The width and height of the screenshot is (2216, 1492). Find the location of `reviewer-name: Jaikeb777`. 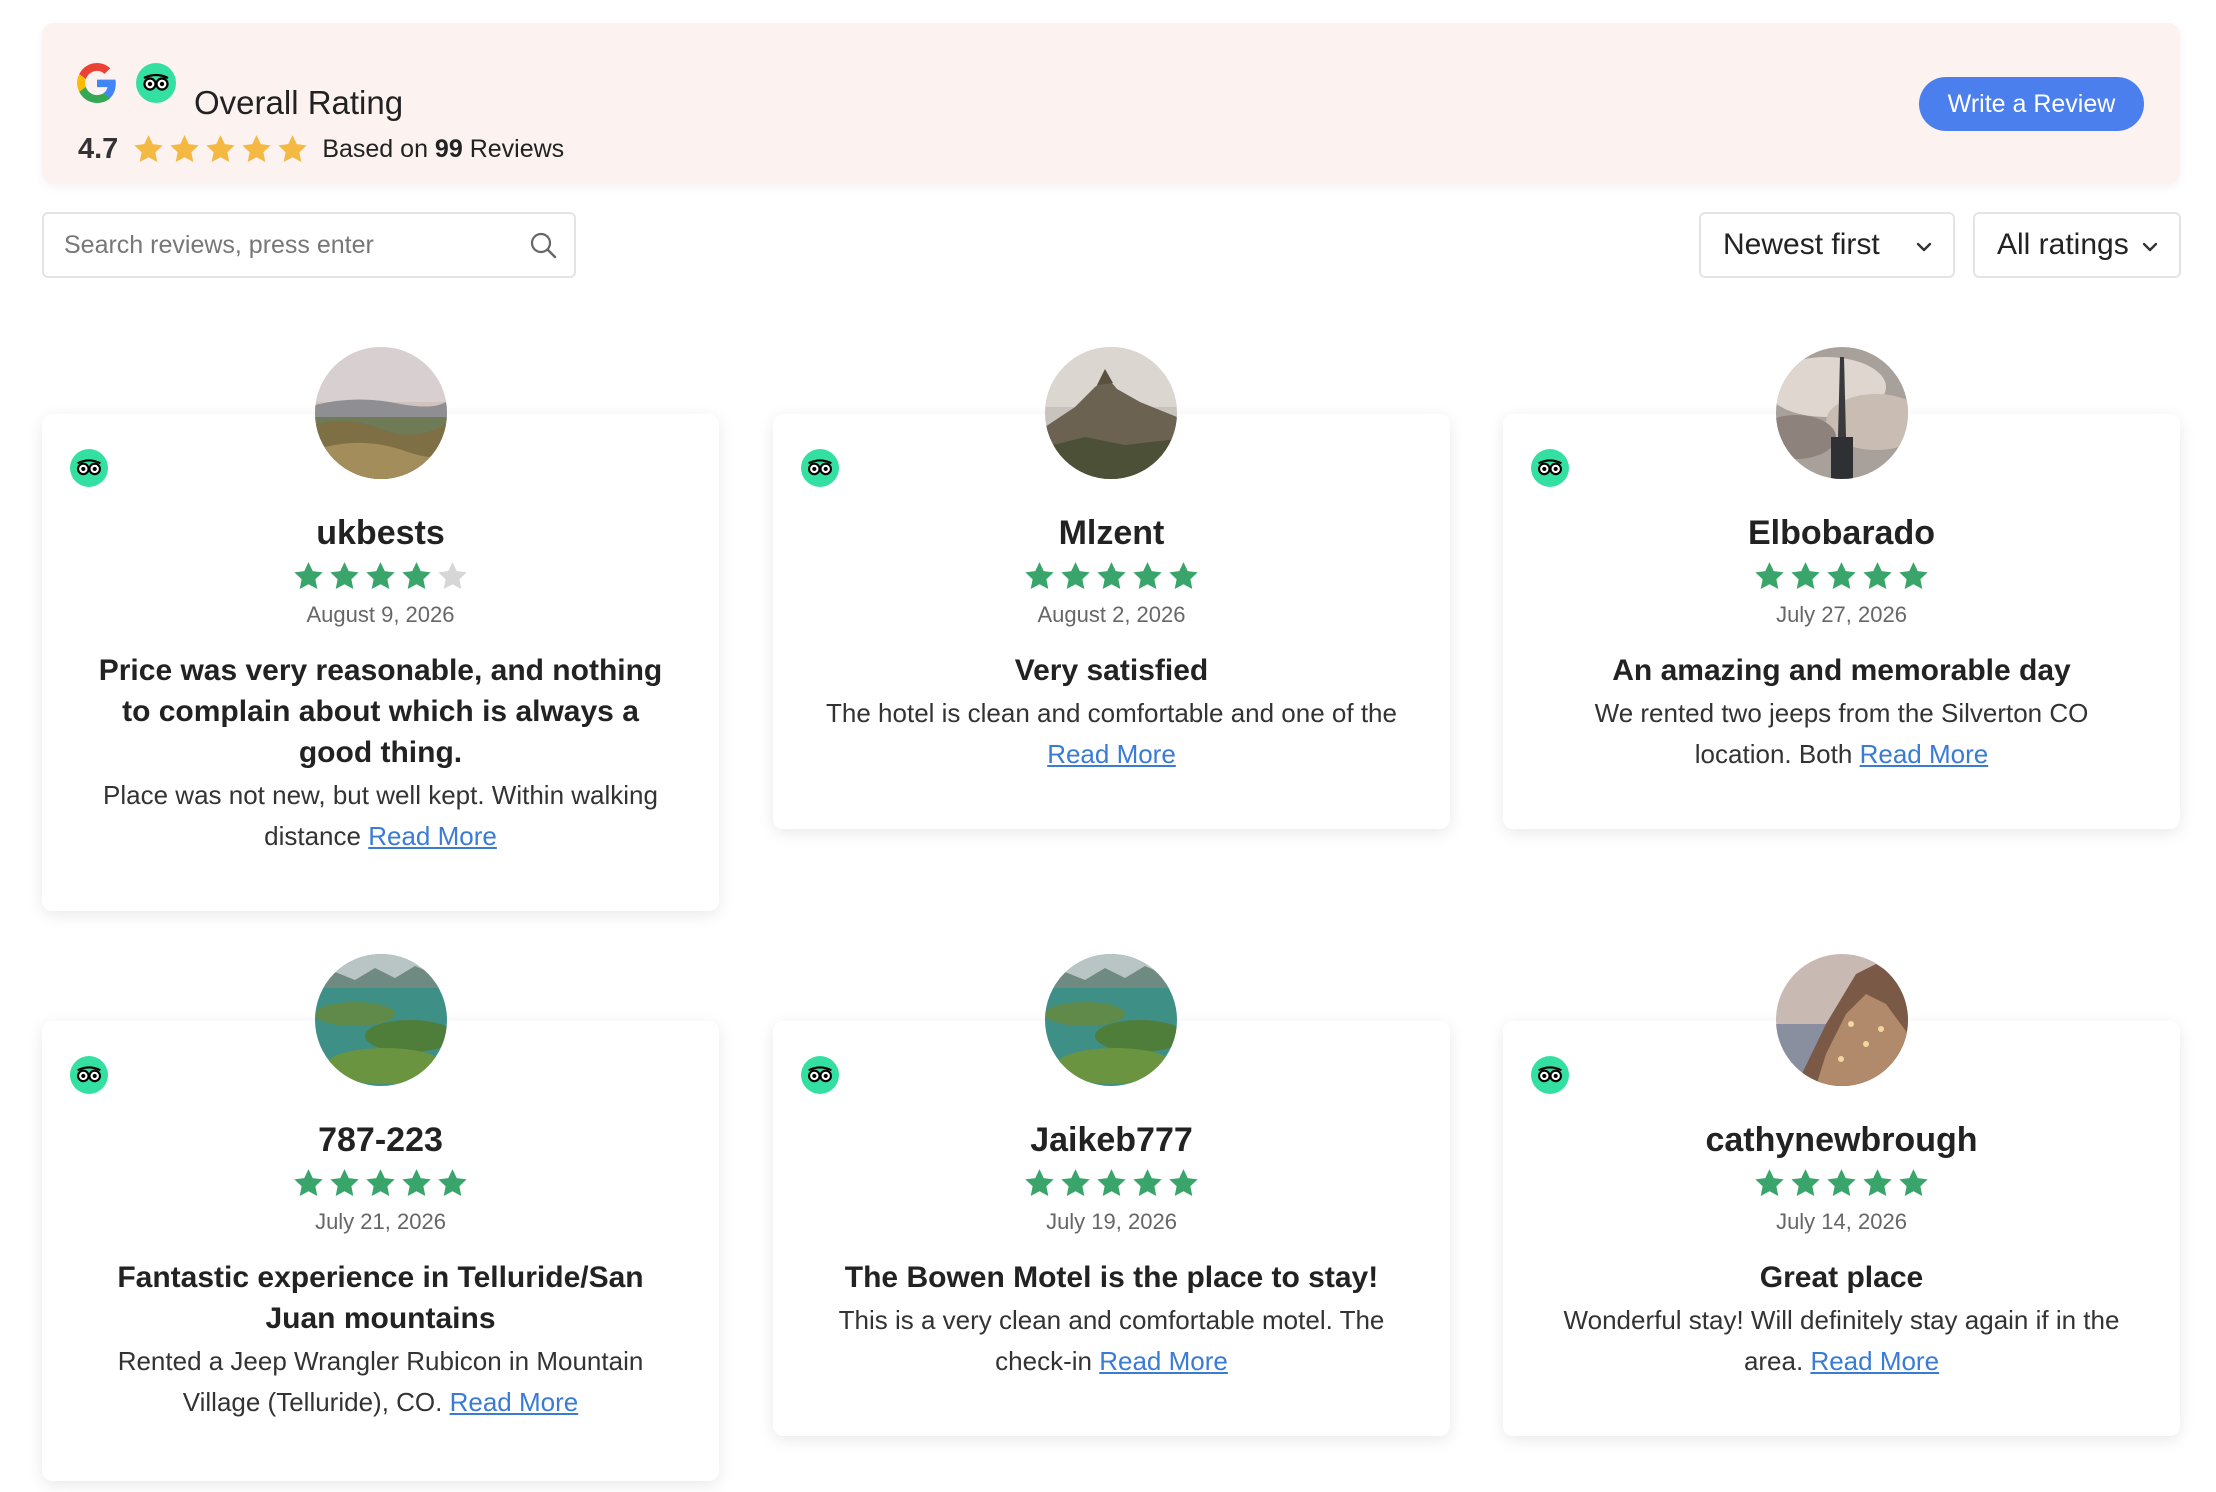

reviewer-name: Jaikeb777 is located at coordinates (1111, 1140).